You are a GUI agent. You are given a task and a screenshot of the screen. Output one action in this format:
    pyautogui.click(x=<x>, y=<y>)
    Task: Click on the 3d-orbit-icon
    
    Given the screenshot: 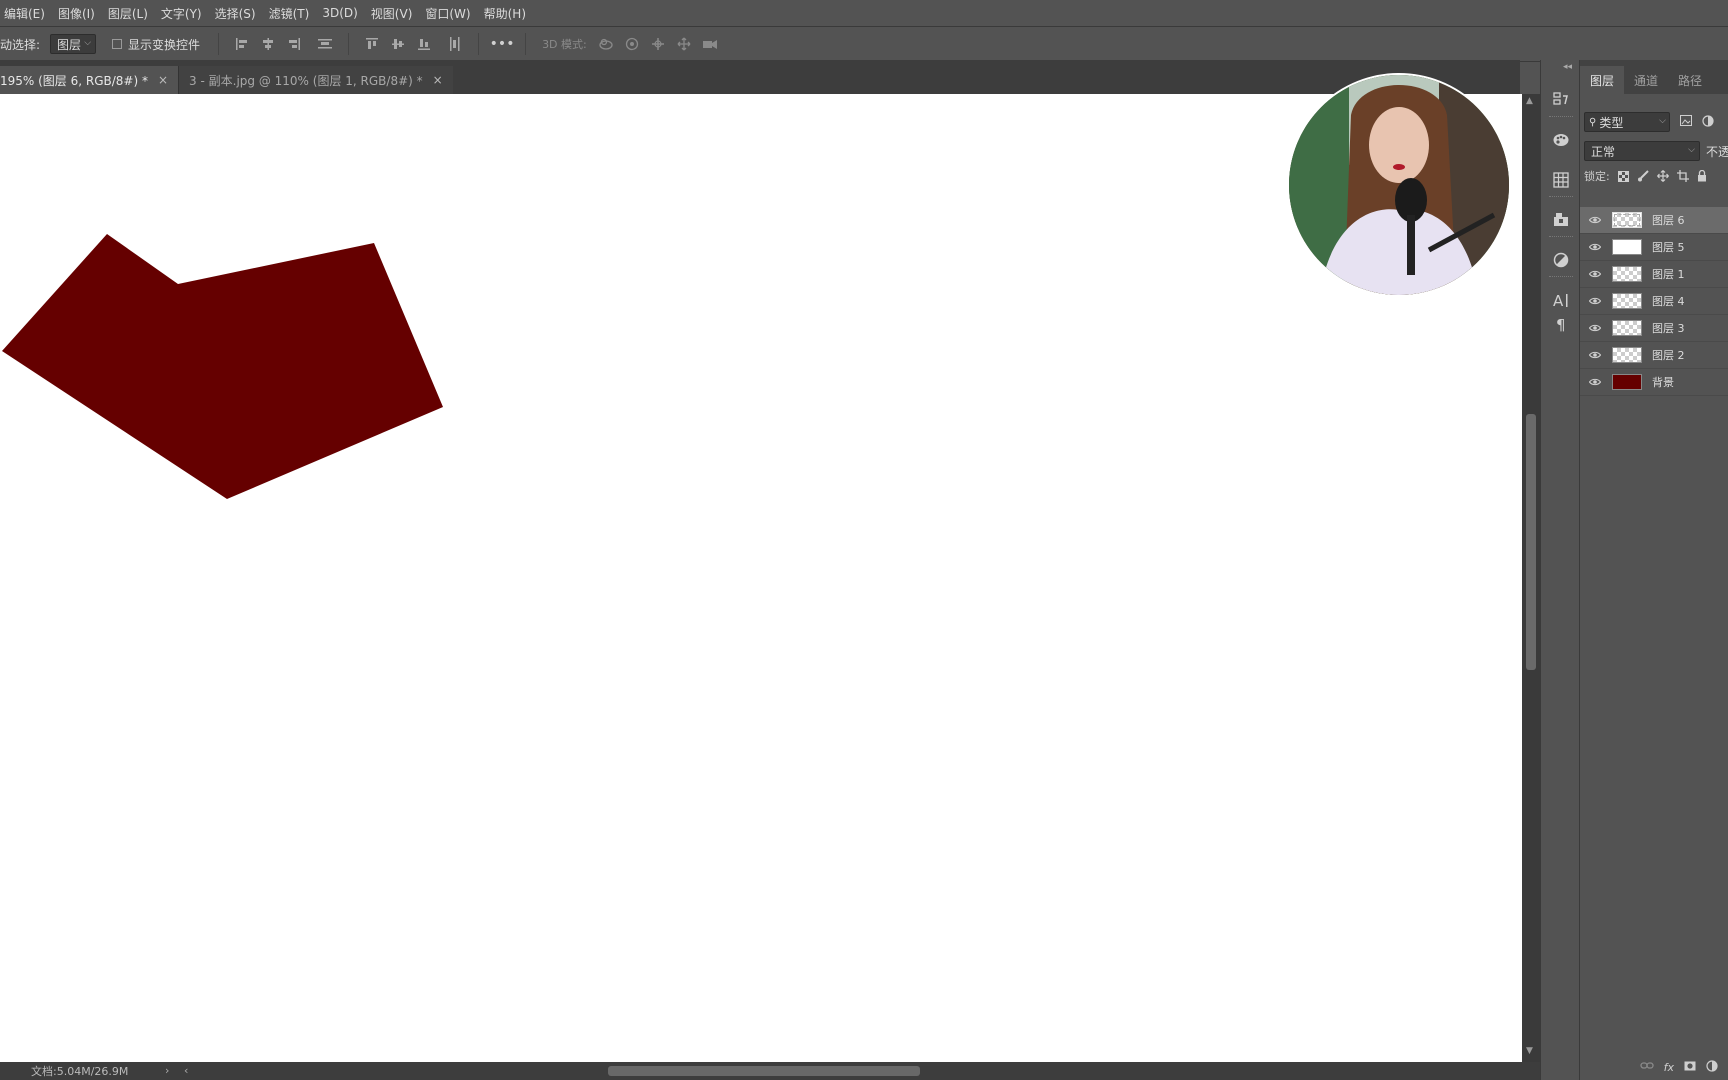 What is the action you would take?
    pyautogui.click(x=606, y=44)
    